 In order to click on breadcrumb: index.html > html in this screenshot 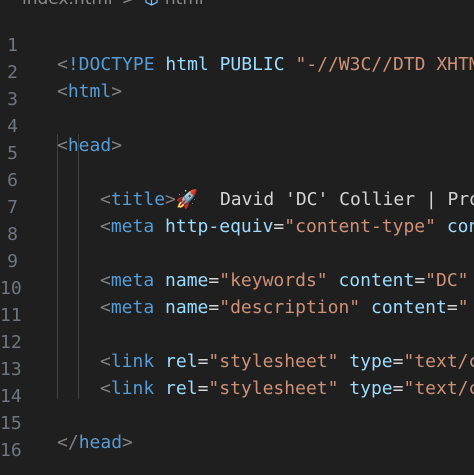, I will do `click(237, 5)`.